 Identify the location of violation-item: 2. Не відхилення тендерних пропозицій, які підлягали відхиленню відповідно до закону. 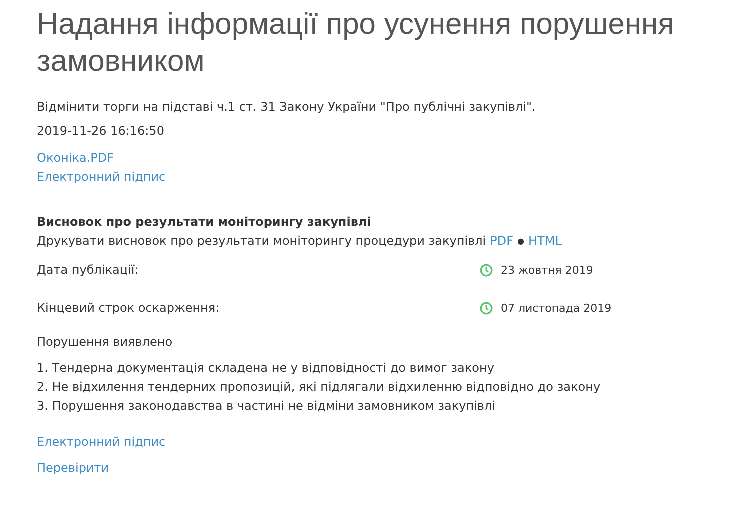
(319, 387).